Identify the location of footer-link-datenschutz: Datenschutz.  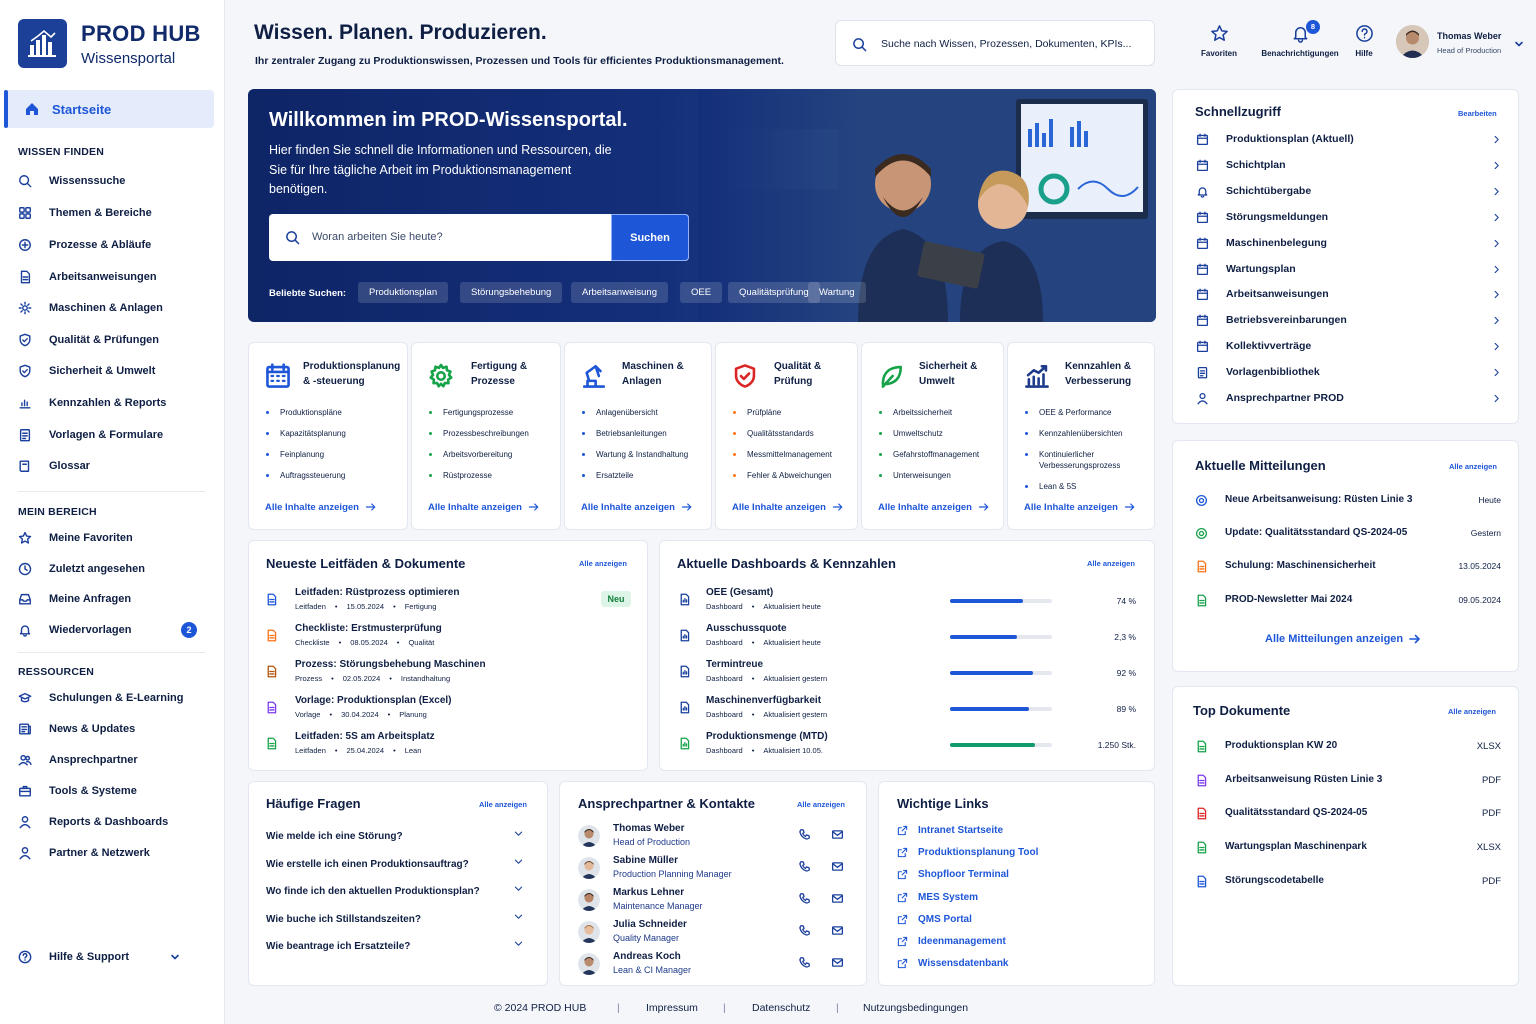
(781, 1008).